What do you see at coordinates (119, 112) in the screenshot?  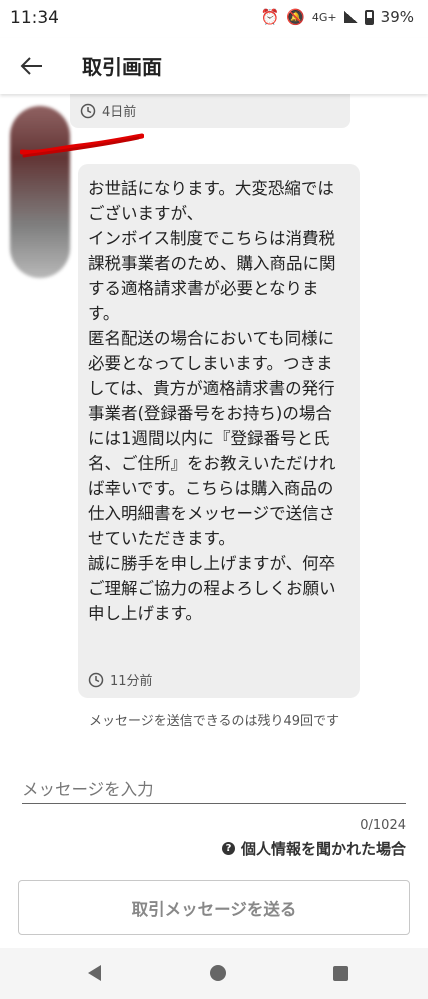 I see `message-time-label: 4日前` at bounding box center [119, 112].